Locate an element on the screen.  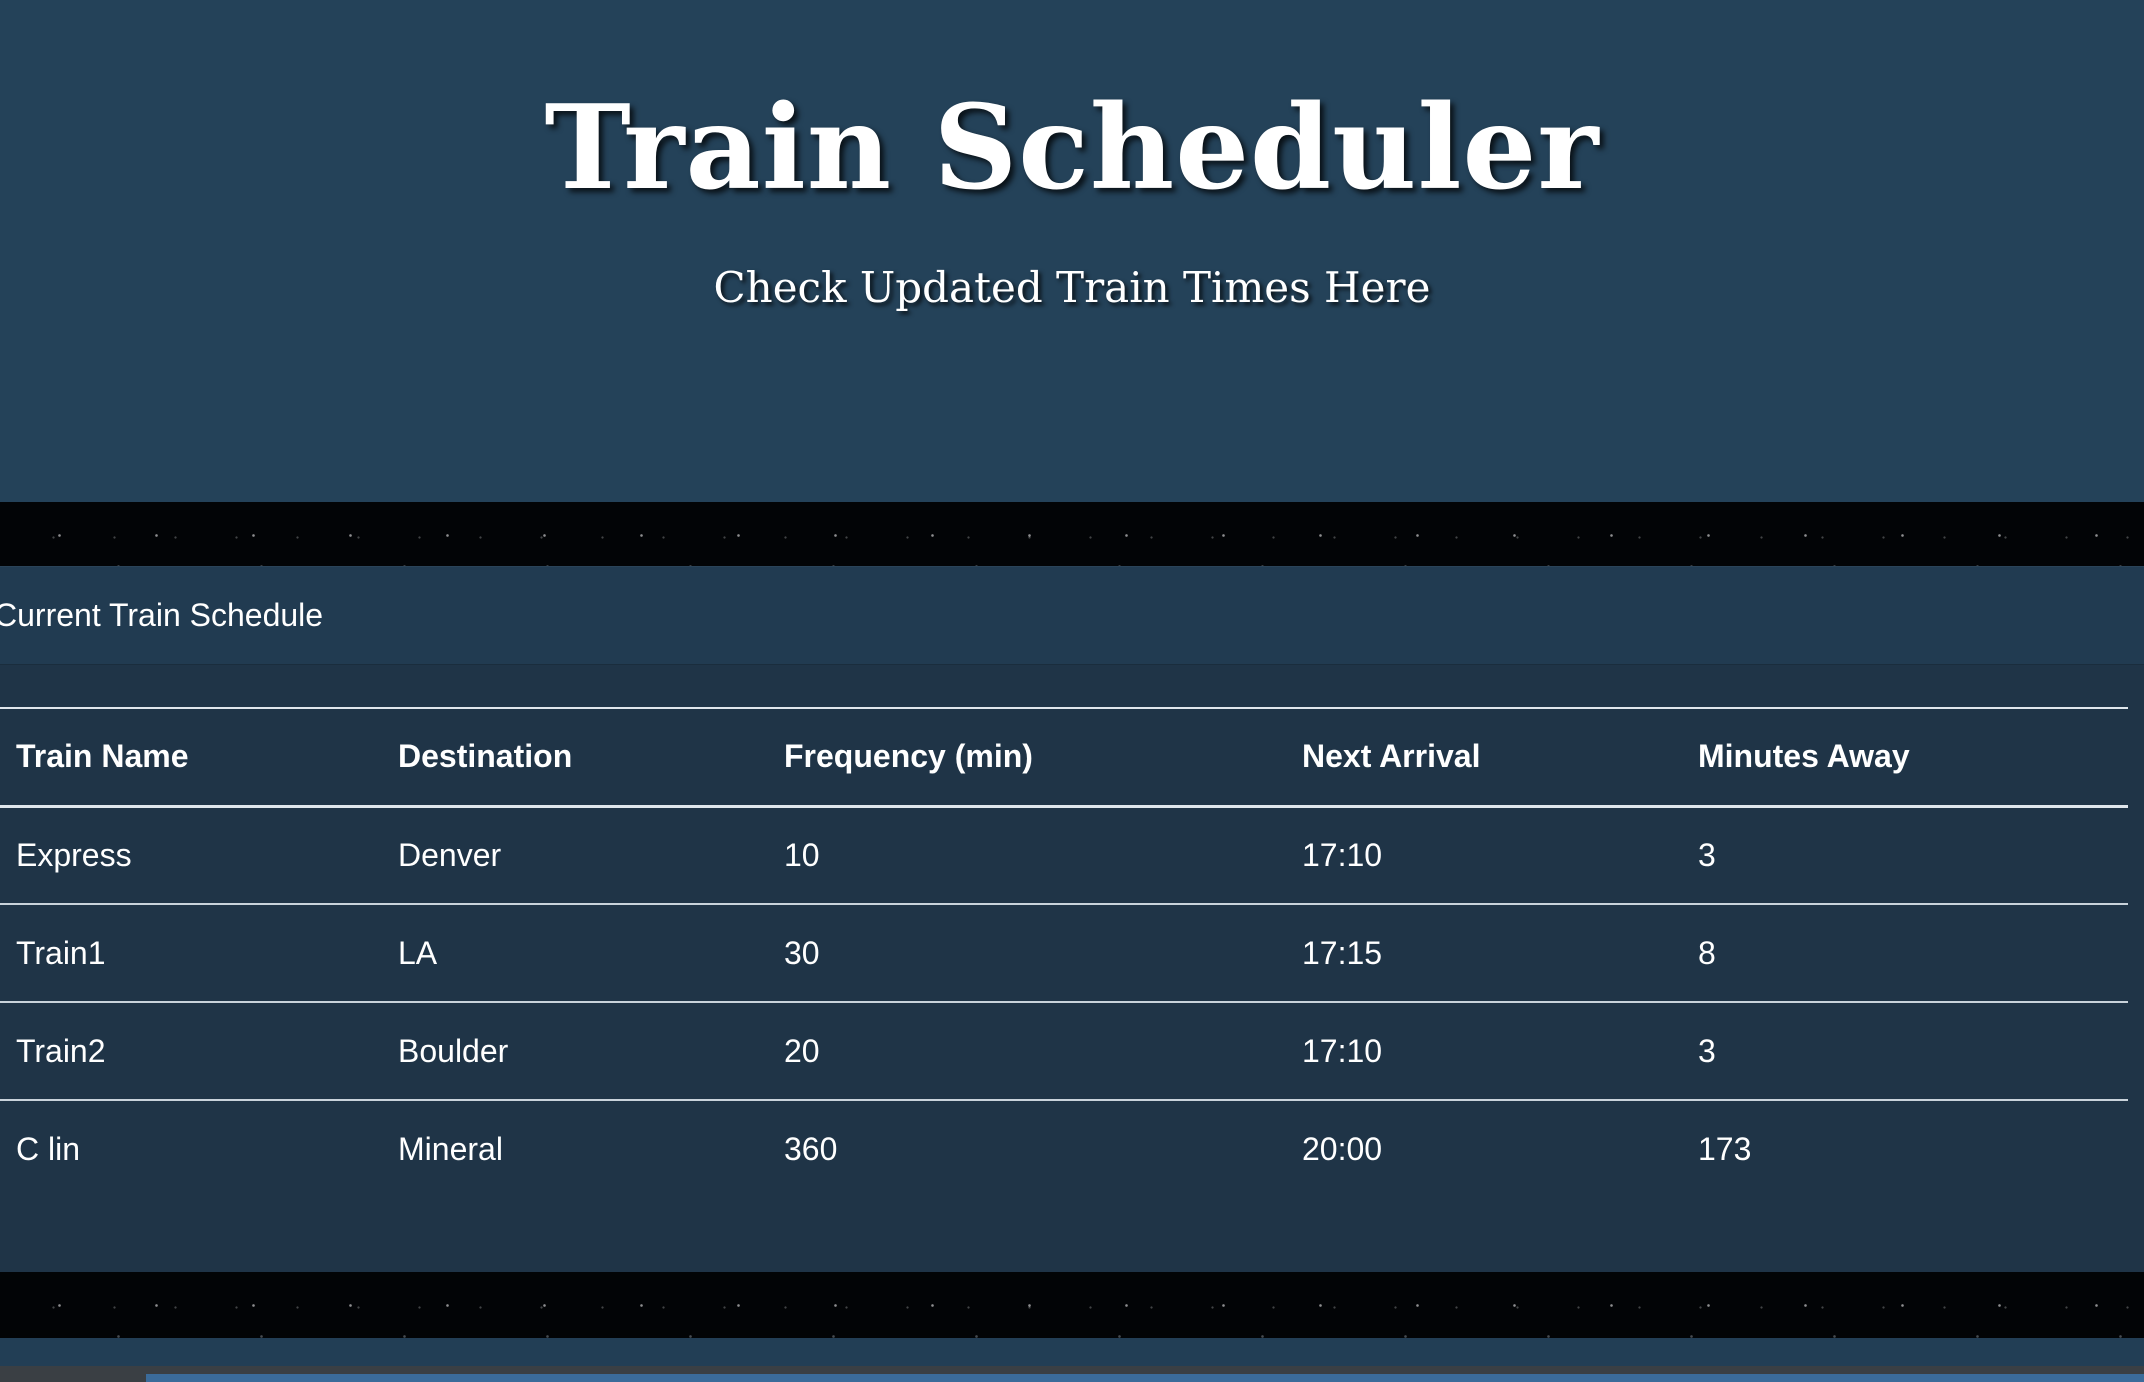
cell-minutes-away: 173 is located at coordinates (1725, 1149).